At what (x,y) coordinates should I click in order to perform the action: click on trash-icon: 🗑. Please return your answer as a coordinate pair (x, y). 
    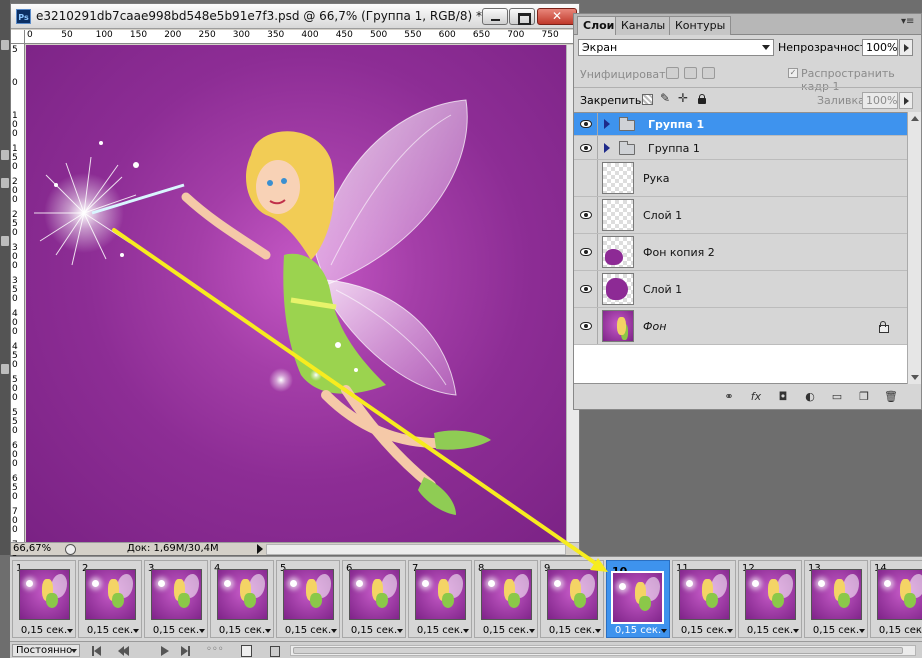
    Looking at the image, I should click on (891, 397).